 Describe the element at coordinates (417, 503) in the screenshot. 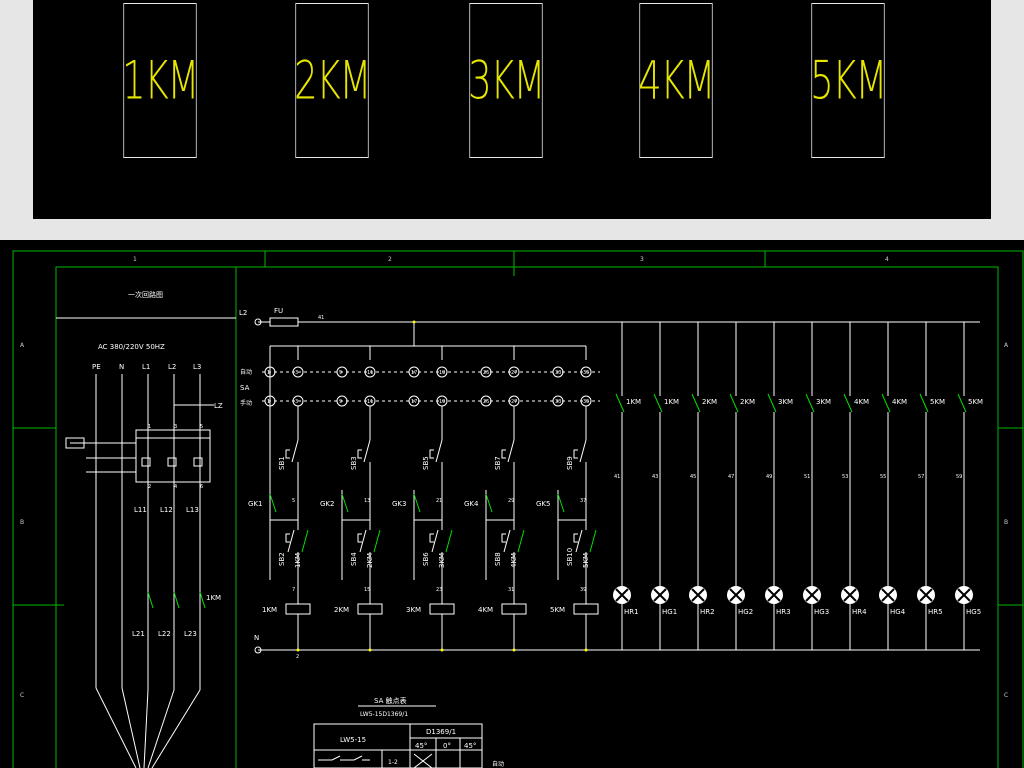

I see `gk-switch` at that location.